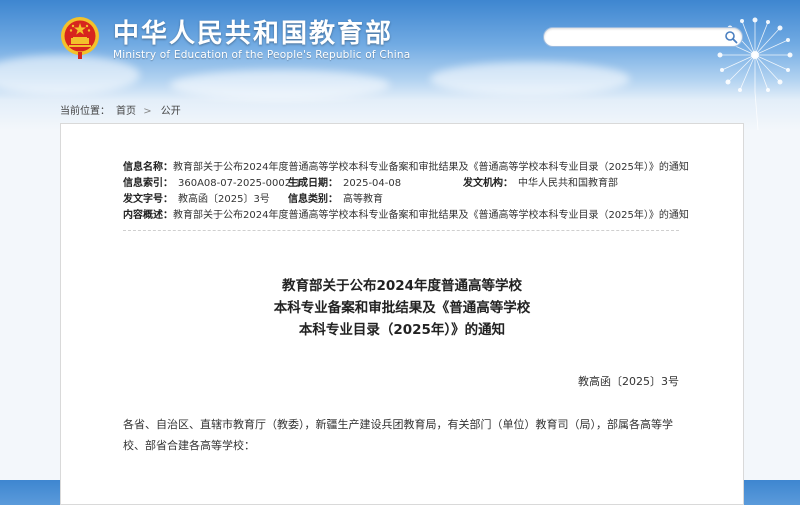 The width and height of the screenshot is (800, 505). Describe the element at coordinates (240, 183) in the screenshot. I see `meta-value-index: 360A08-07-2025-0002-1` at that location.